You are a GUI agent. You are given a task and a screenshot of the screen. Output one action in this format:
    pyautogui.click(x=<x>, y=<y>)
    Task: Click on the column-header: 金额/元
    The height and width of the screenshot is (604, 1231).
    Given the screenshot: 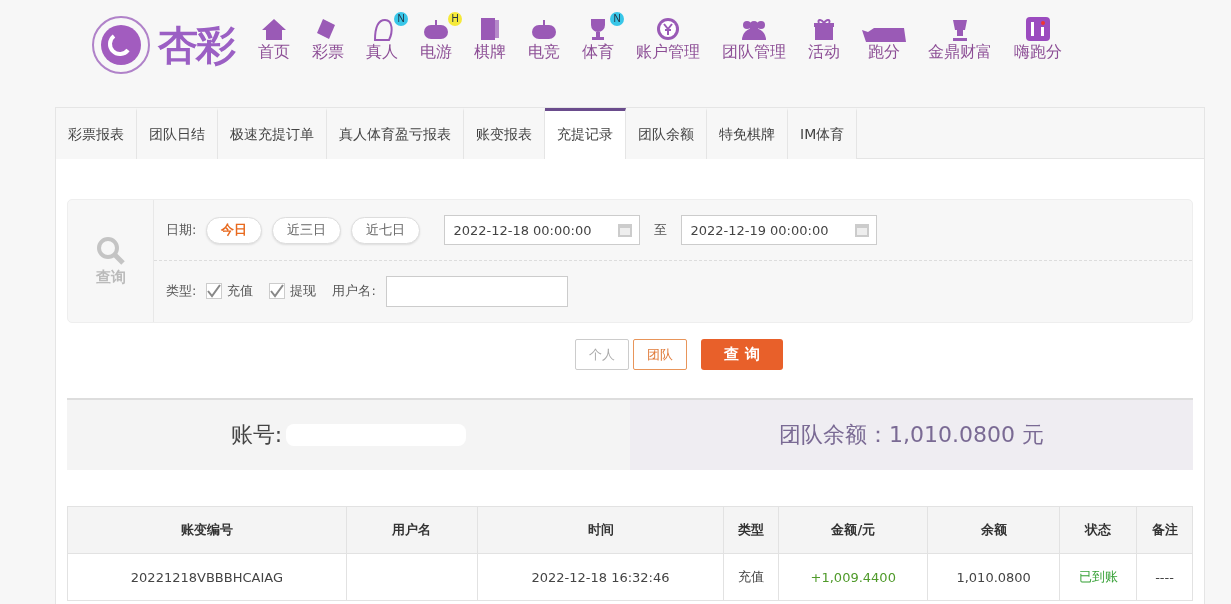 What is the action you would take?
    pyautogui.click(x=853, y=530)
    